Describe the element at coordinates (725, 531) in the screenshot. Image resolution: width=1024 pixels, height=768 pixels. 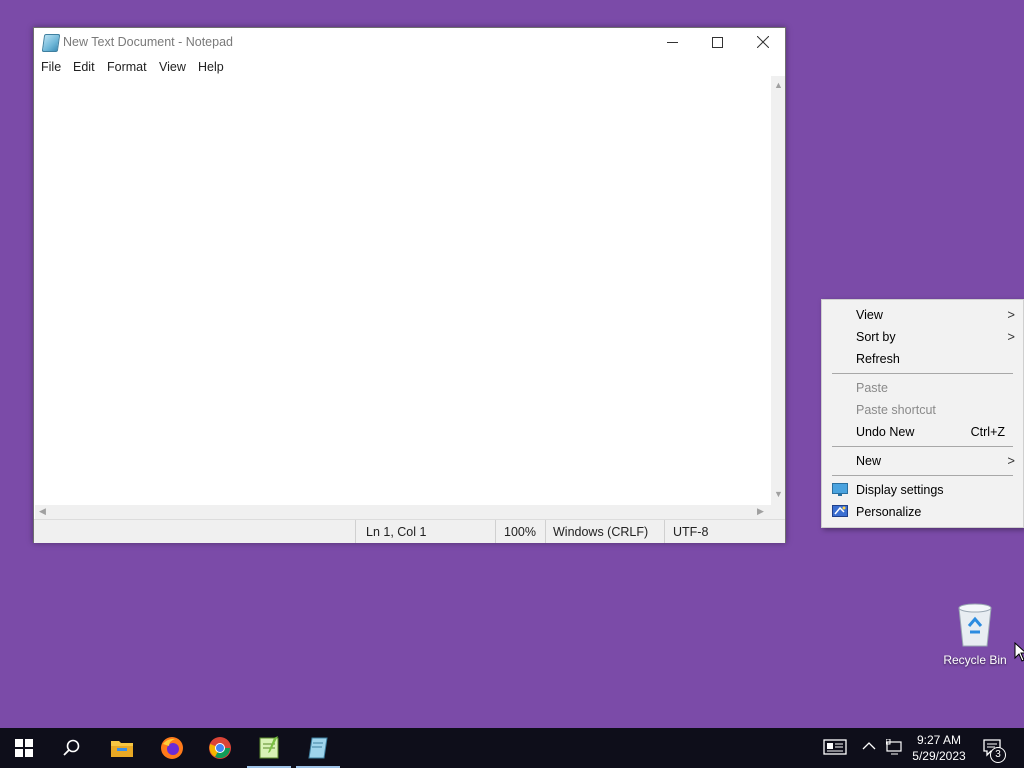
I see `status-encoding: UTF-8` at that location.